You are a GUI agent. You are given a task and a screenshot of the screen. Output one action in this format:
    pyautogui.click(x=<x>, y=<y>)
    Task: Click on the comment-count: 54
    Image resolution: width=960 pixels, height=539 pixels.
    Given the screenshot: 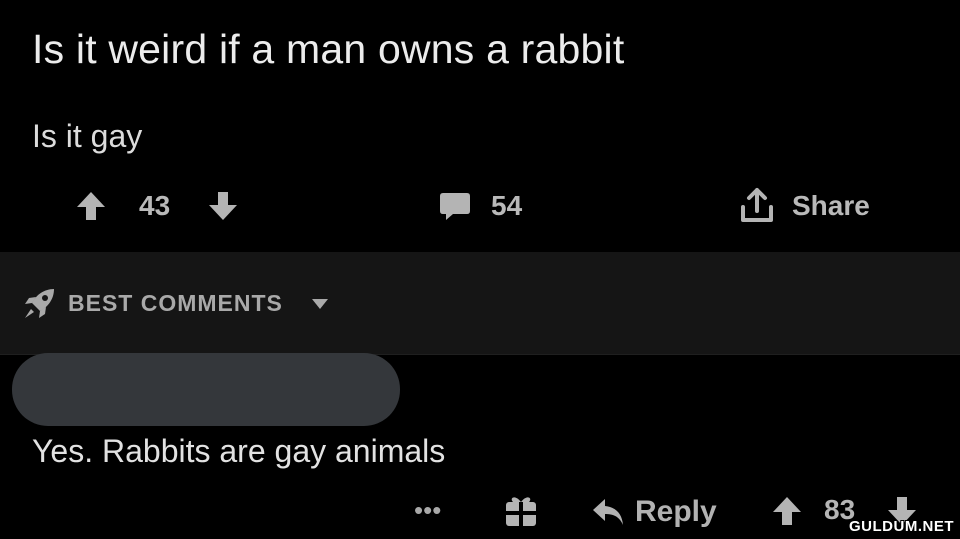 What is the action you would take?
    pyautogui.click(x=507, y=205)
    